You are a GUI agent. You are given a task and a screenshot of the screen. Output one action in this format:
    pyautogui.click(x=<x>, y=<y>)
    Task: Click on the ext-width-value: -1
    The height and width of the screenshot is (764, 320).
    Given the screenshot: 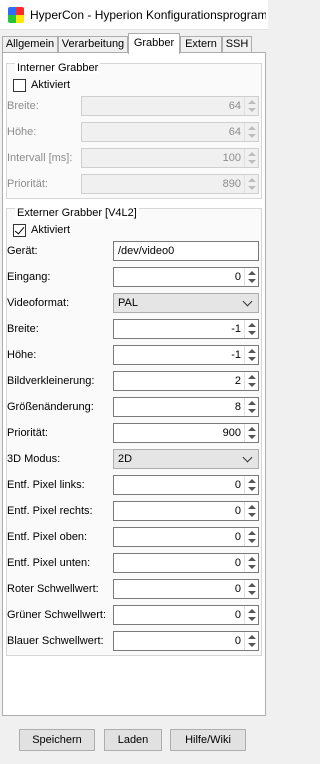 What is the action you would take?
    pyautogui.click(x=236, y=329)
    